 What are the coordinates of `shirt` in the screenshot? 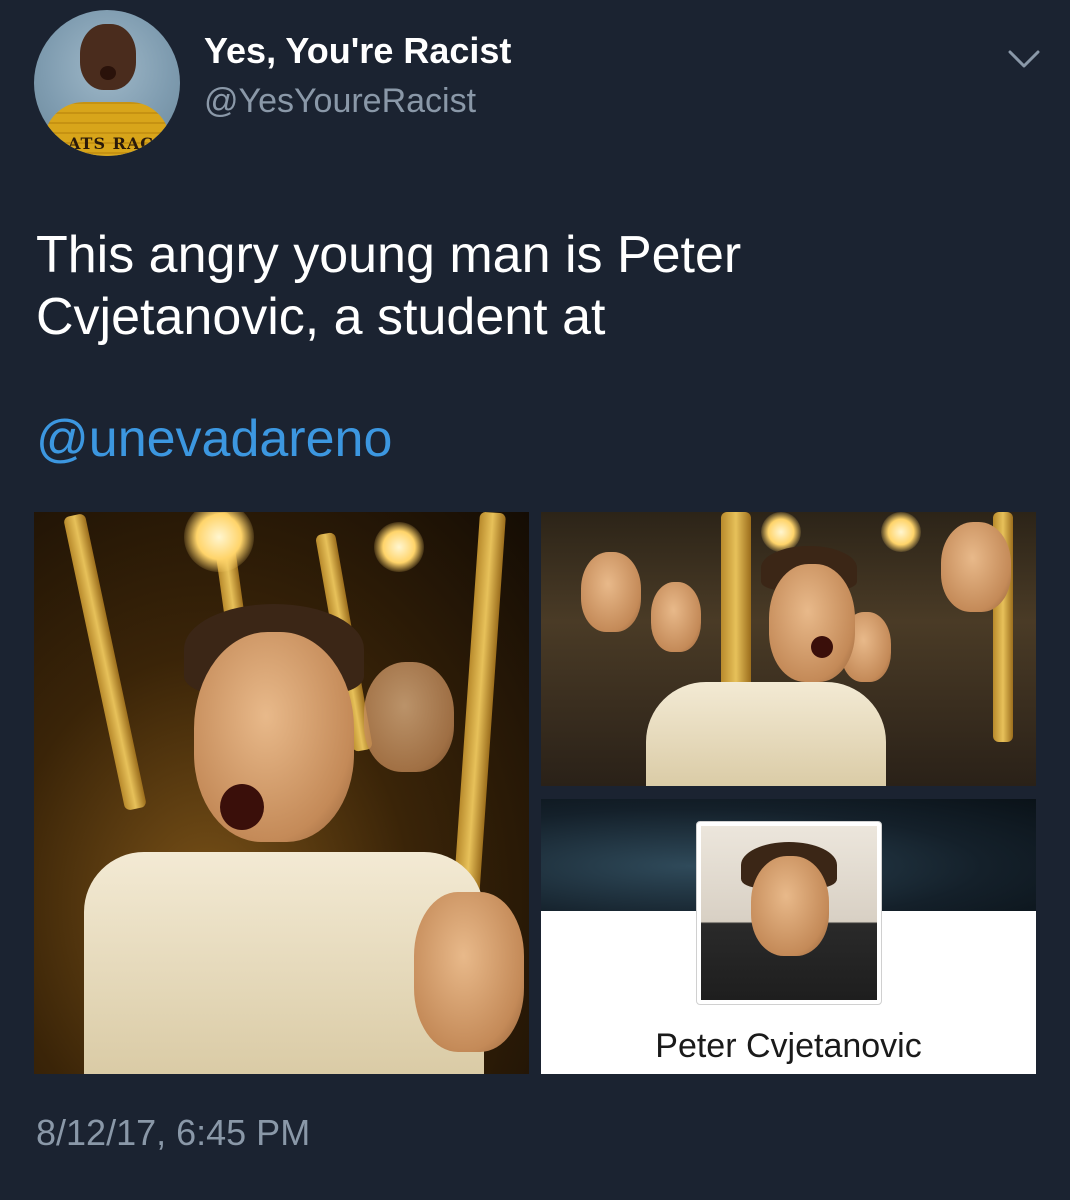 It's located at (766, 734).